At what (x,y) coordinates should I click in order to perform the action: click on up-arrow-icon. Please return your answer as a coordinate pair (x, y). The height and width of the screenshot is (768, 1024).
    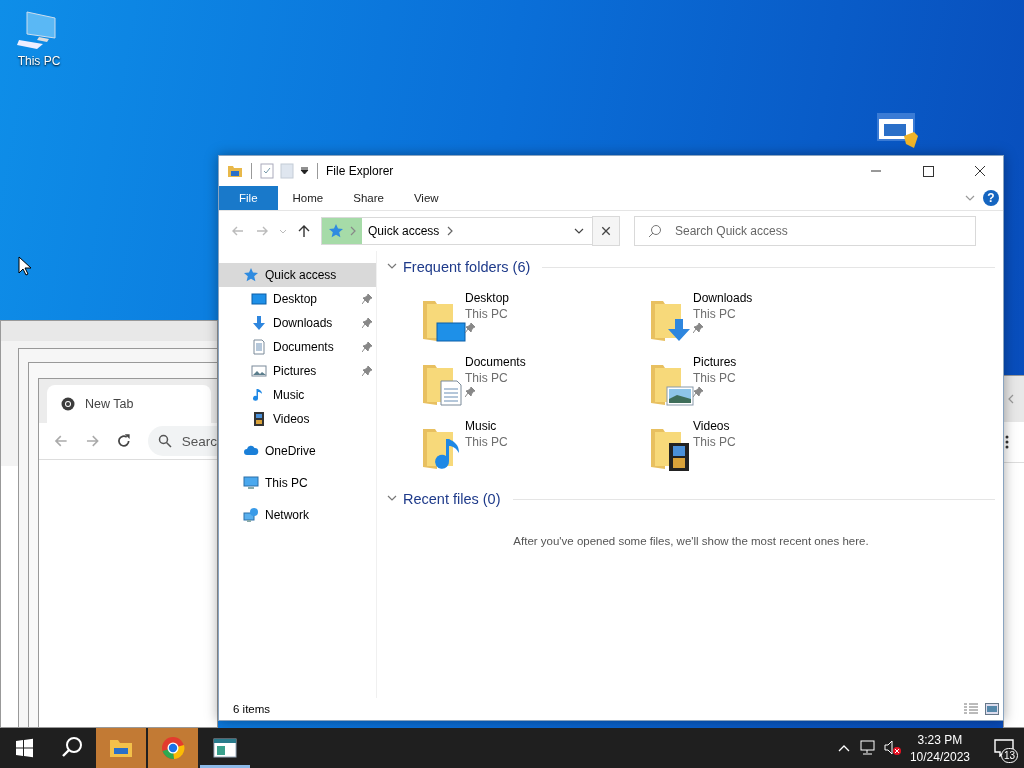
    Looking at the image, I should click on (304, 231).